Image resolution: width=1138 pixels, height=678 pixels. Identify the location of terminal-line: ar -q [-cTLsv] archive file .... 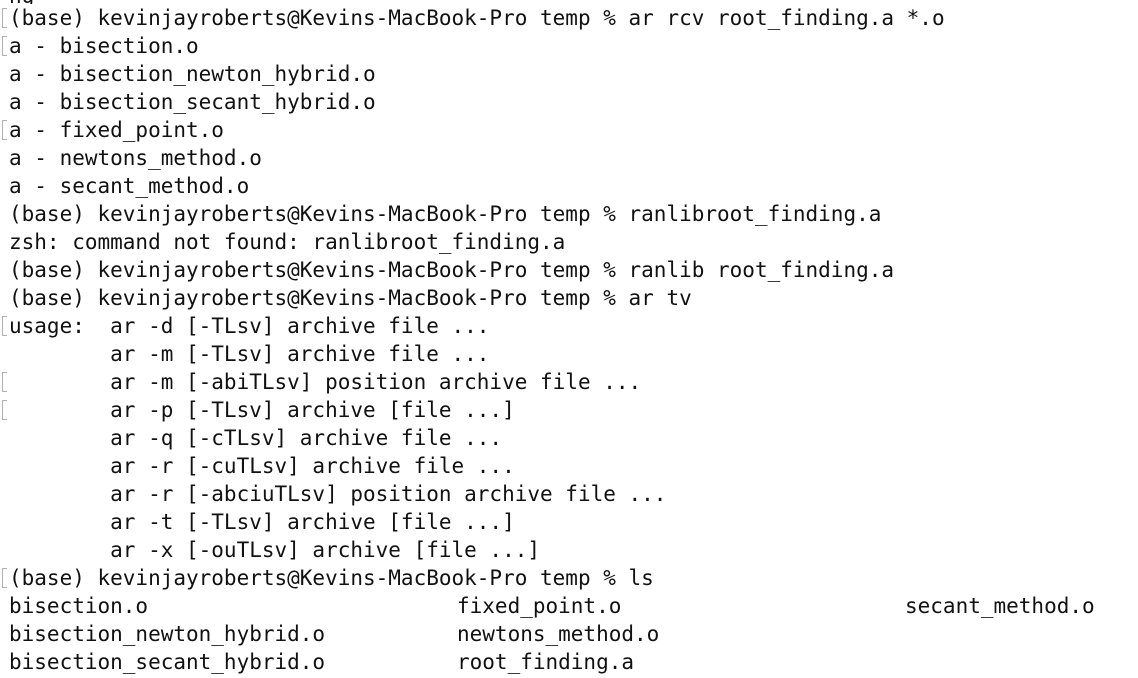
(569, 438).